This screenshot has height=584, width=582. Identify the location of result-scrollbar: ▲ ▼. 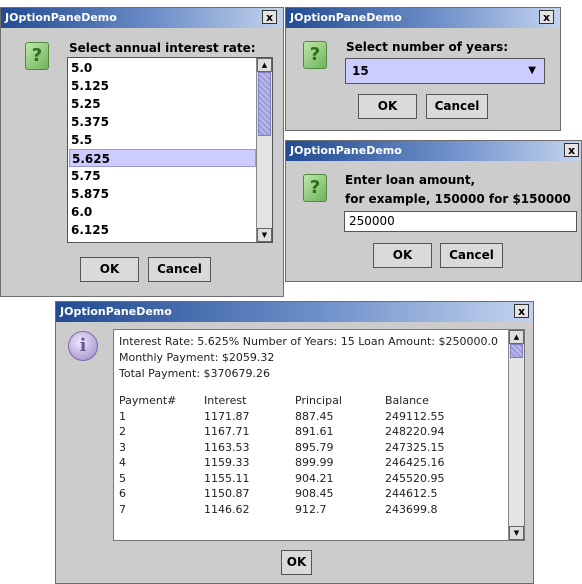
(516, 435).